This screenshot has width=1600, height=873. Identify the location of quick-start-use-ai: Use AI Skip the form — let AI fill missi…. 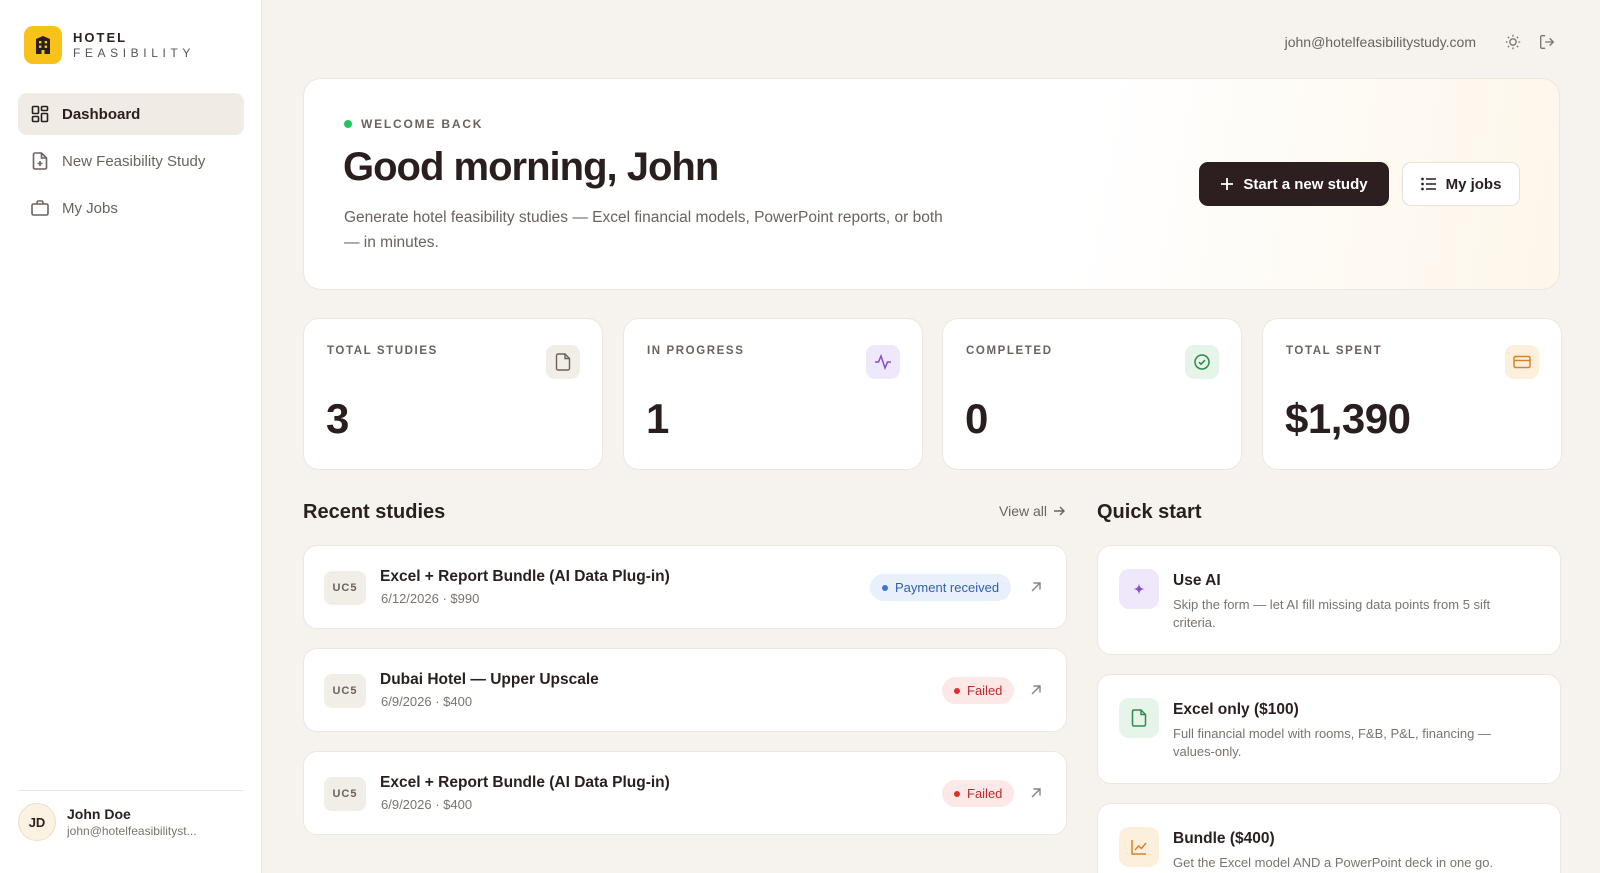
(1329, 600).